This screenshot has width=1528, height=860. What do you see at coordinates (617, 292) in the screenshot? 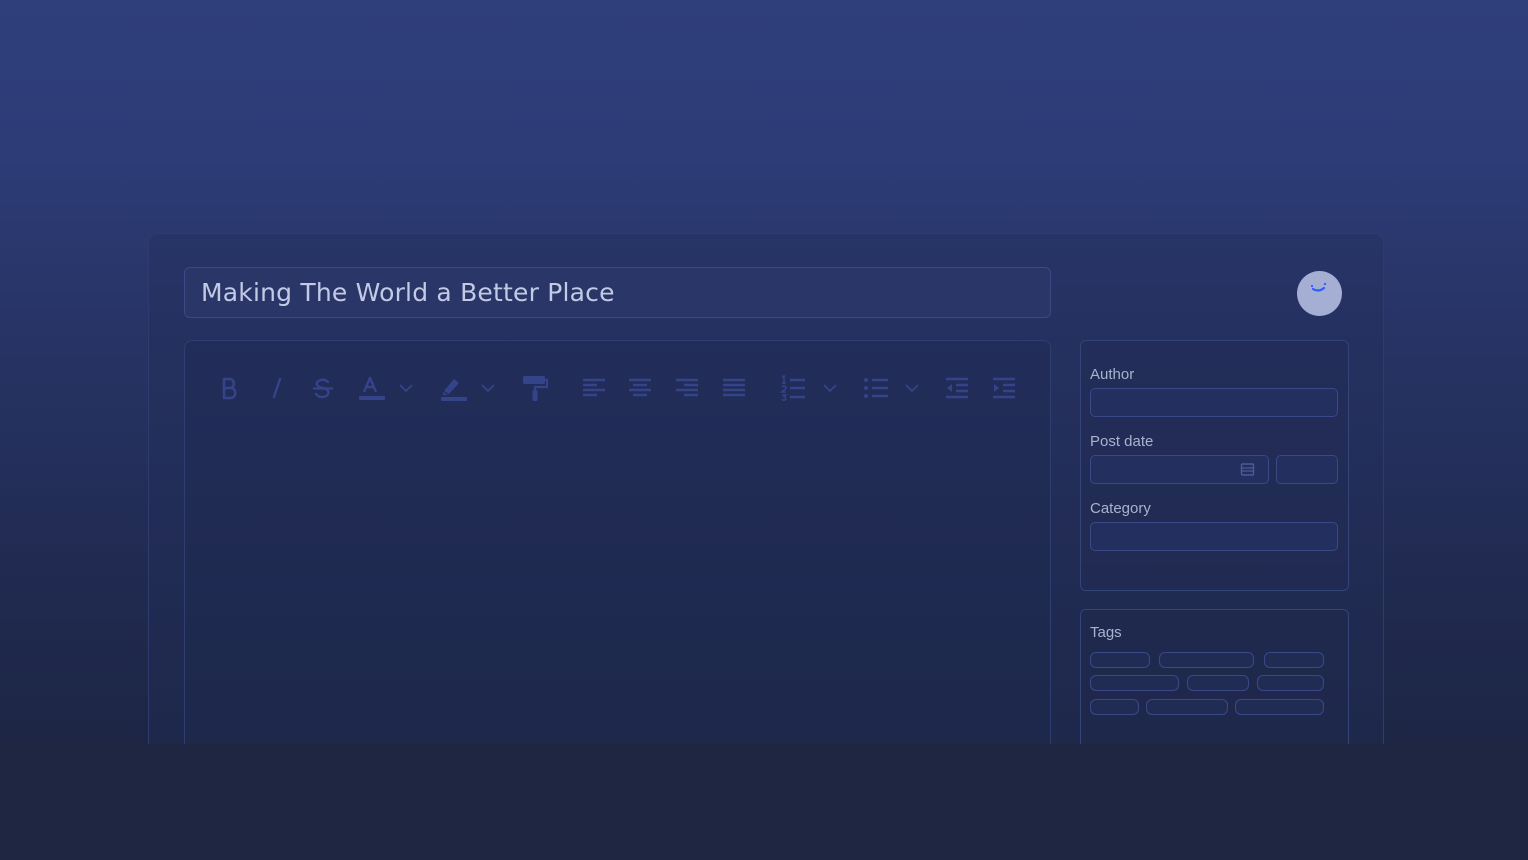
I see `post-title-input: Making The World a Better Place` at bounding box center [617, 292].